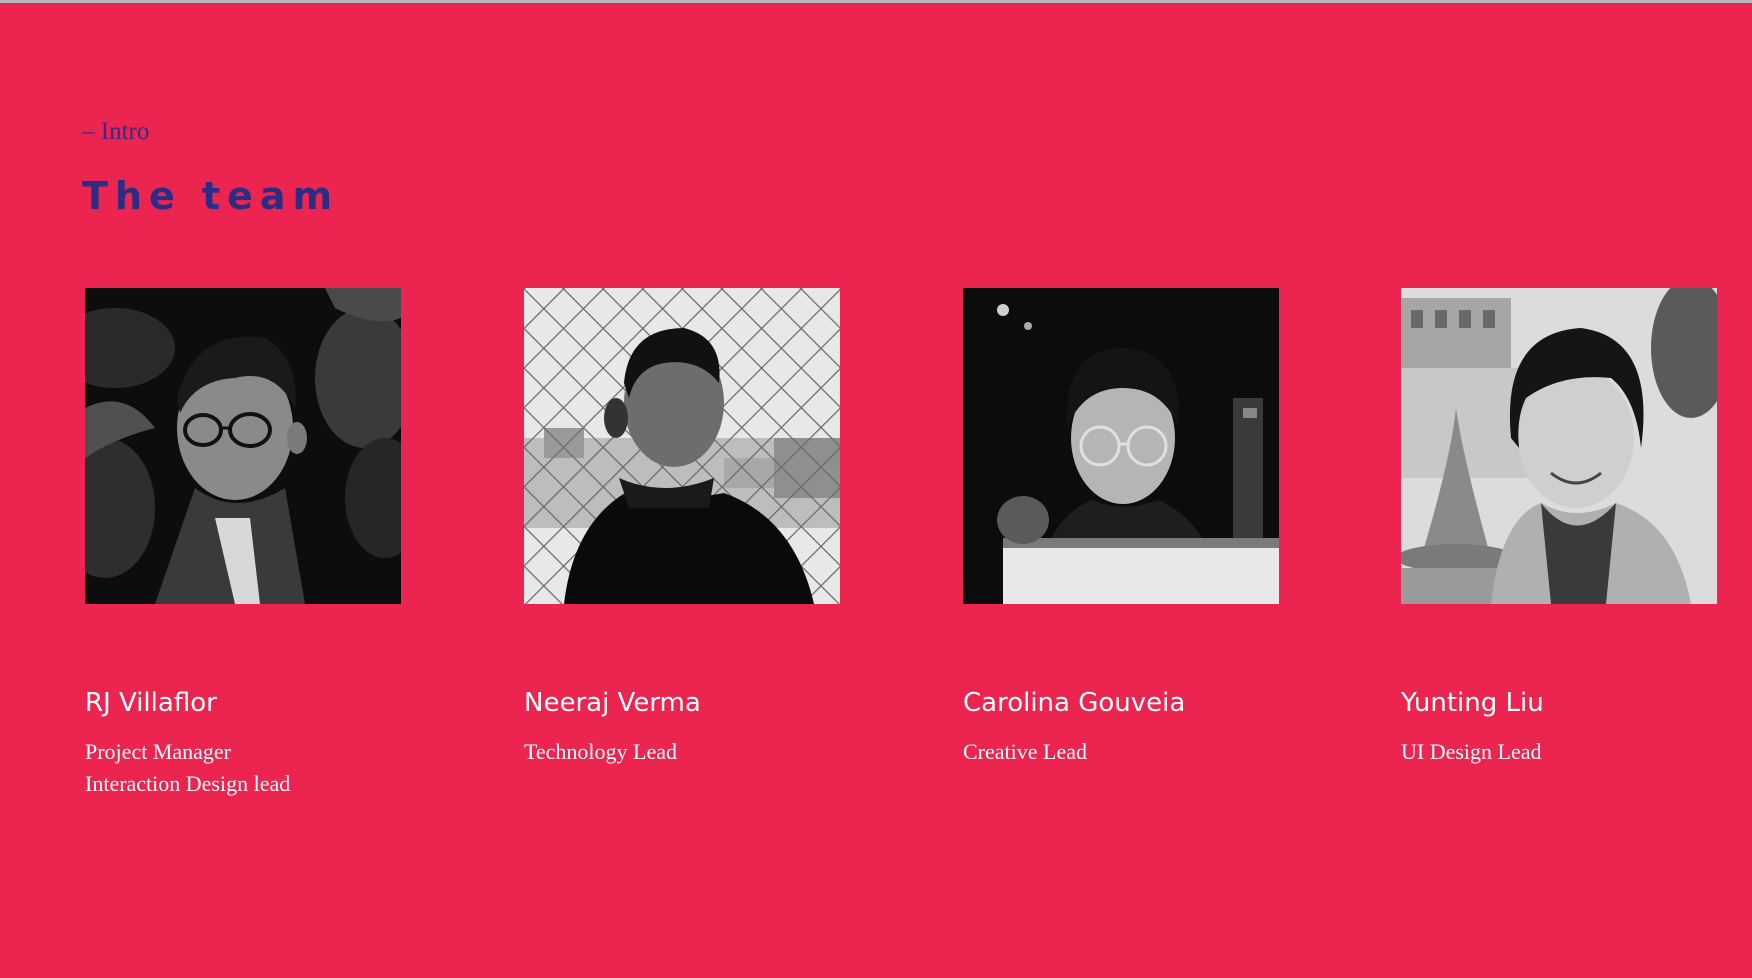 This screenshot has height=978, width=1752. I want to click on team-member-card: Yunting Liu UI Design Lead, so click(1559, 528).